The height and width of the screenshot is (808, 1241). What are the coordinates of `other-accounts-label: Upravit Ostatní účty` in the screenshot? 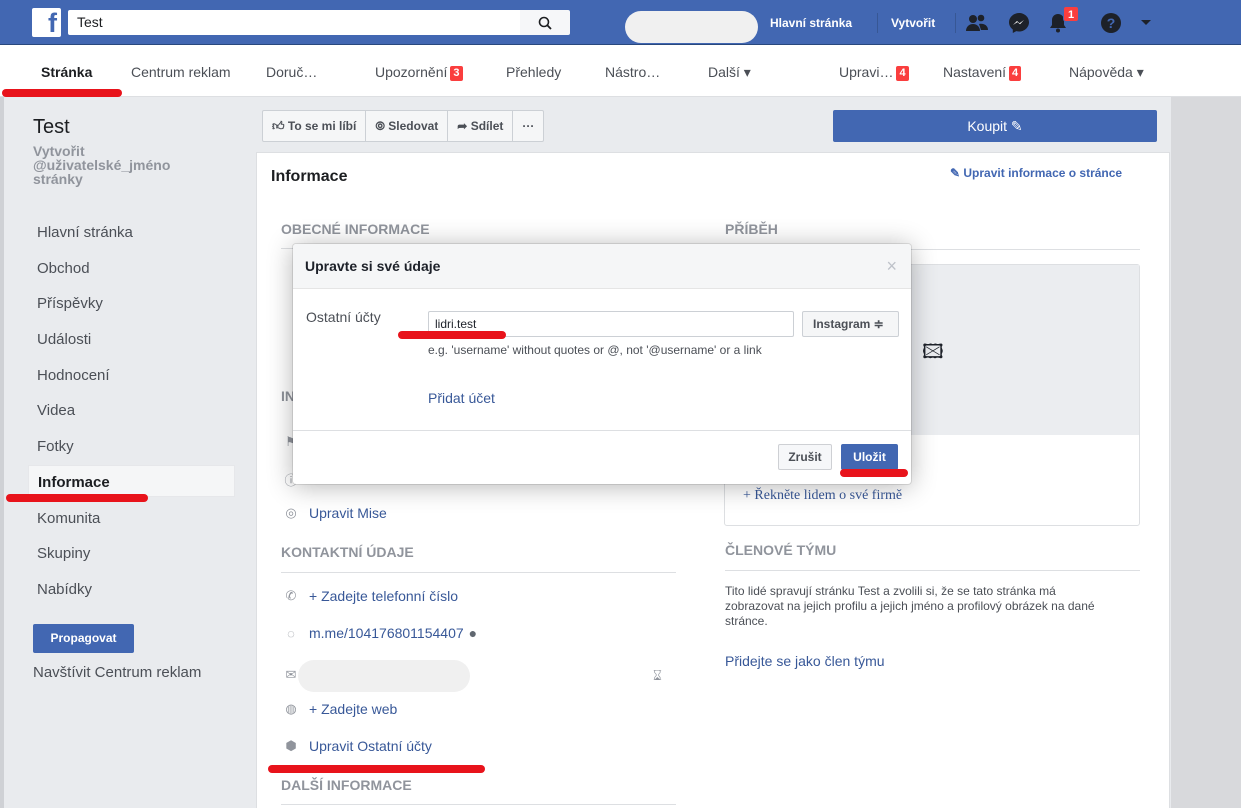 It's located at (370, 746).